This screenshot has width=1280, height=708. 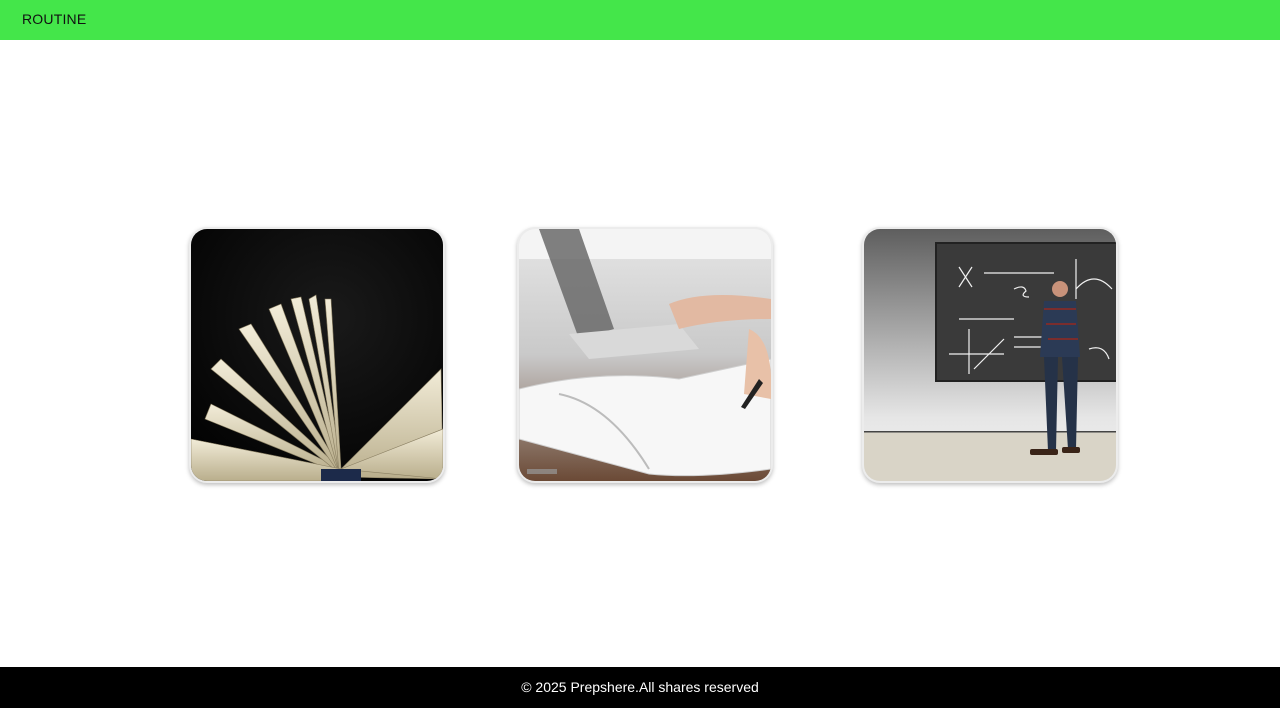 I want to click on card-chalkboard-math, so click(x=990, y=355).